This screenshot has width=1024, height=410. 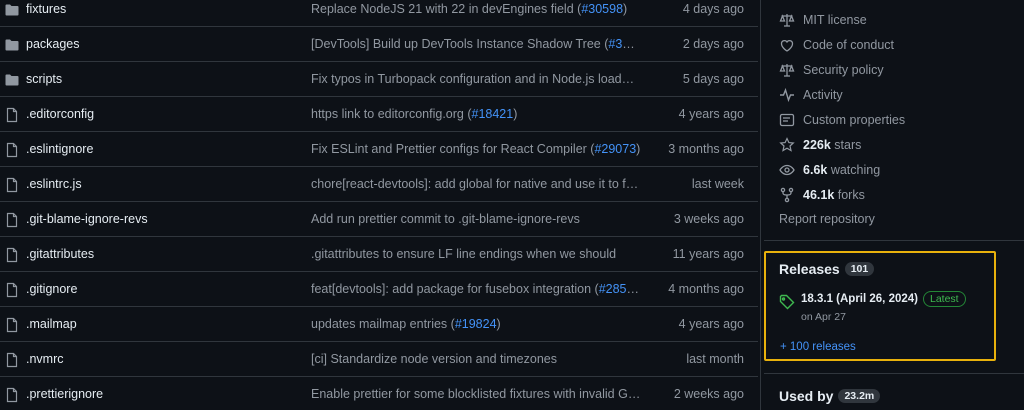 I want to click on file-name-link: packages, so click(x=53, y=44).